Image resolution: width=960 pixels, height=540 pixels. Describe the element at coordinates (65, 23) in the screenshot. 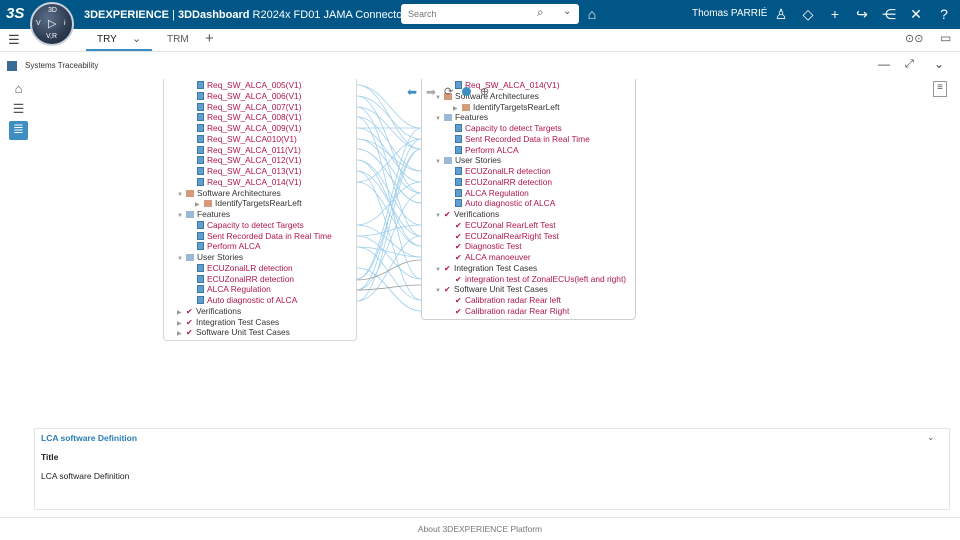

I see `compass-right: i` at that location.